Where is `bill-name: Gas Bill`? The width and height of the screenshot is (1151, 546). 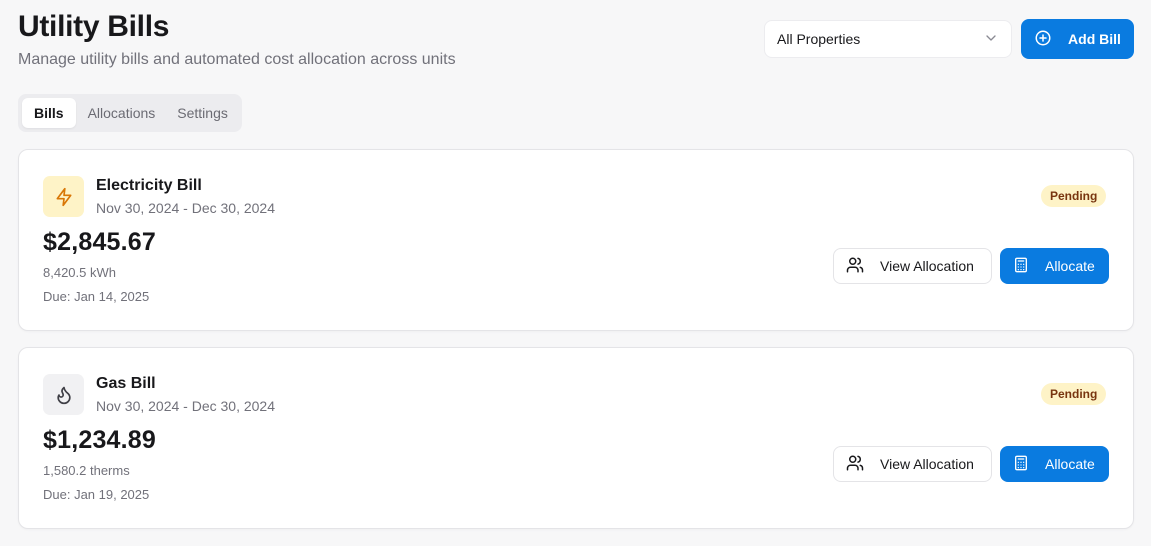 bill-name: Gas Bill is located at coordinates (126, 383).